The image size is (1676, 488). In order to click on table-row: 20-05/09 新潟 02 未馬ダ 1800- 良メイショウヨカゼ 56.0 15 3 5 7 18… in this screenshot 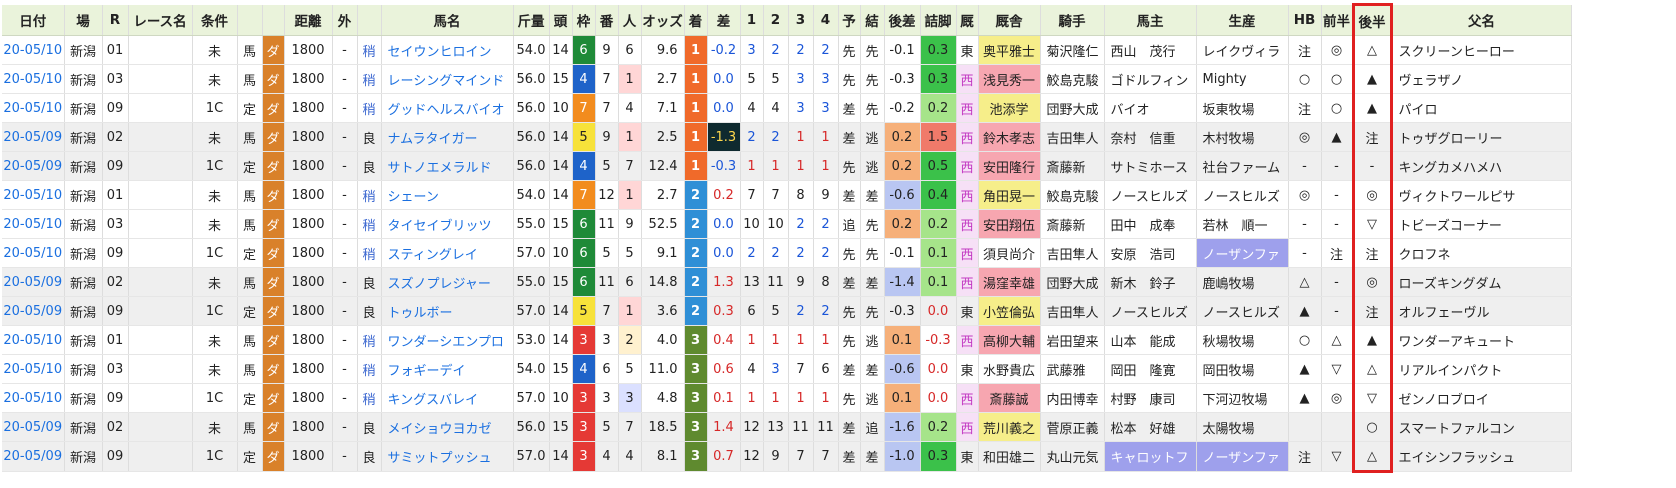, I will do `click(787, 427)`.